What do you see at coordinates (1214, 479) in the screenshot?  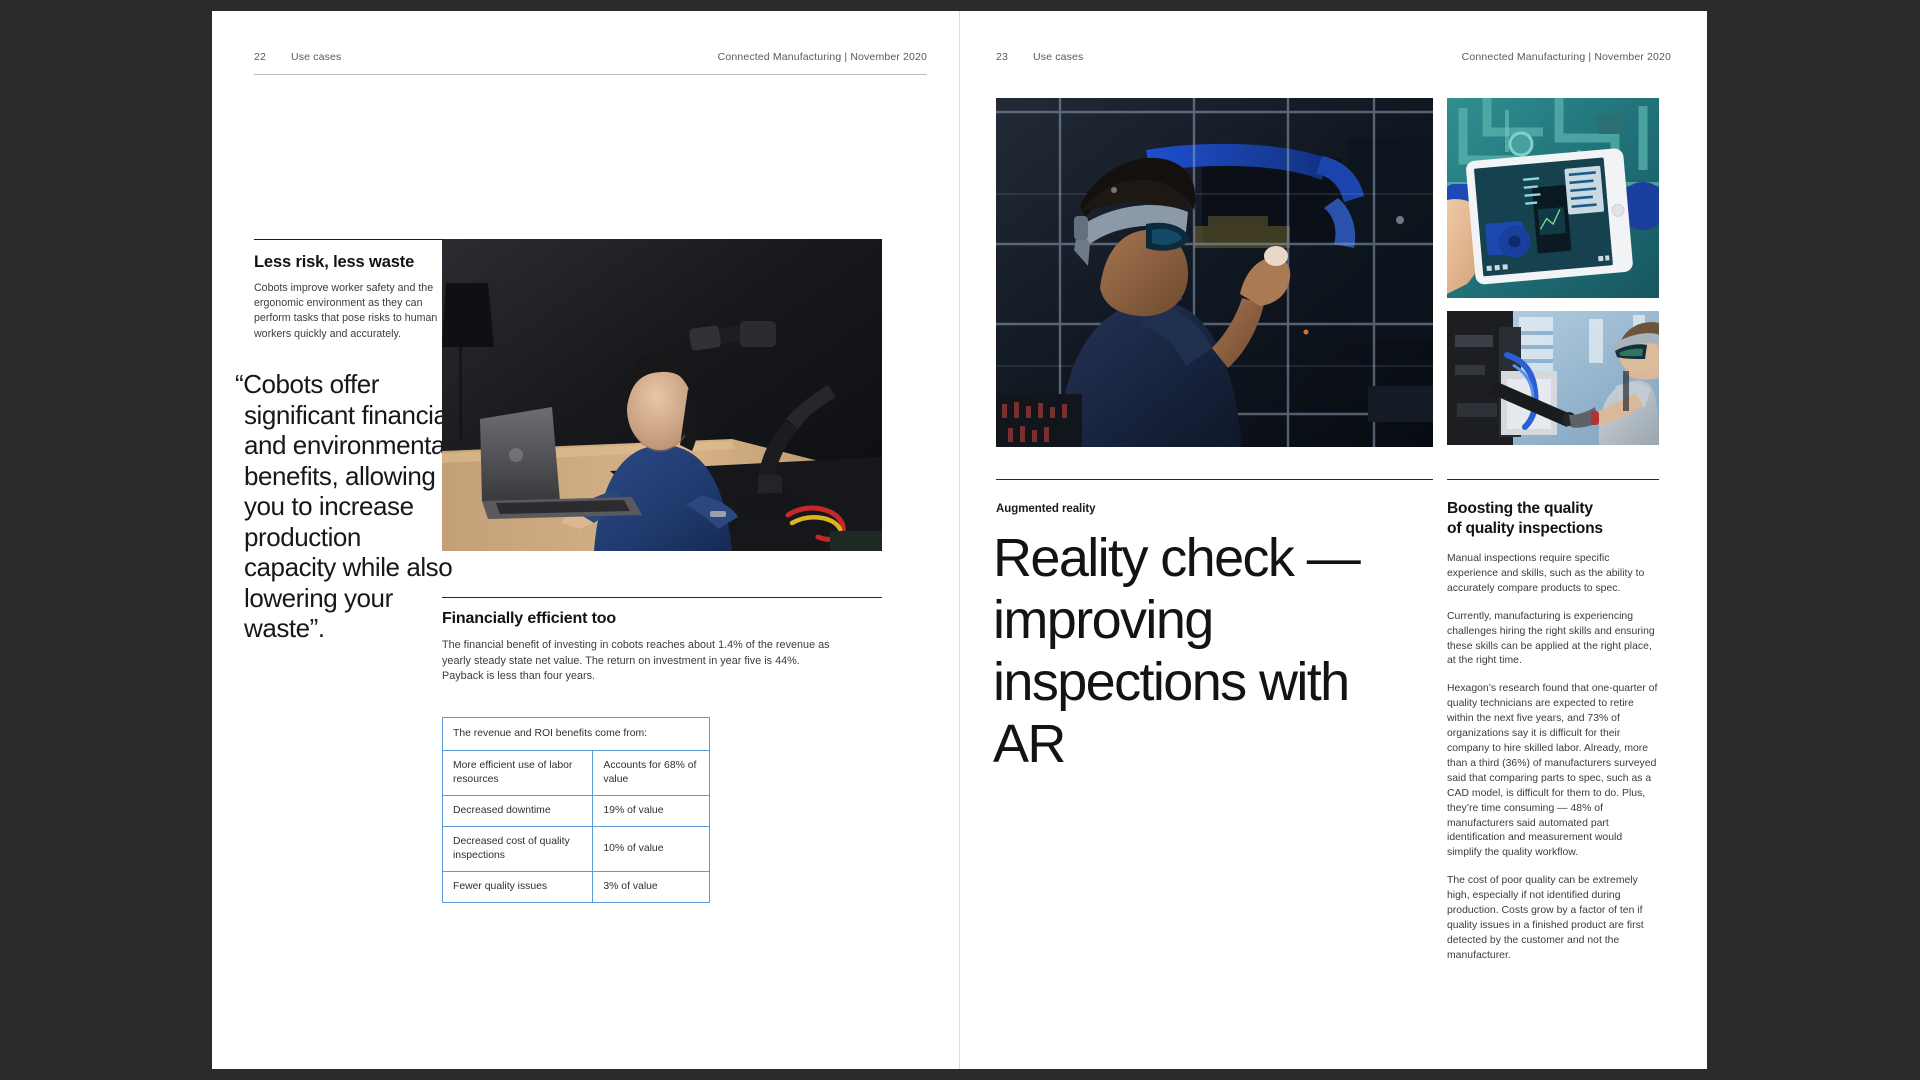 I see `rule-under-main-photo` at bounding box center [1214, 479].